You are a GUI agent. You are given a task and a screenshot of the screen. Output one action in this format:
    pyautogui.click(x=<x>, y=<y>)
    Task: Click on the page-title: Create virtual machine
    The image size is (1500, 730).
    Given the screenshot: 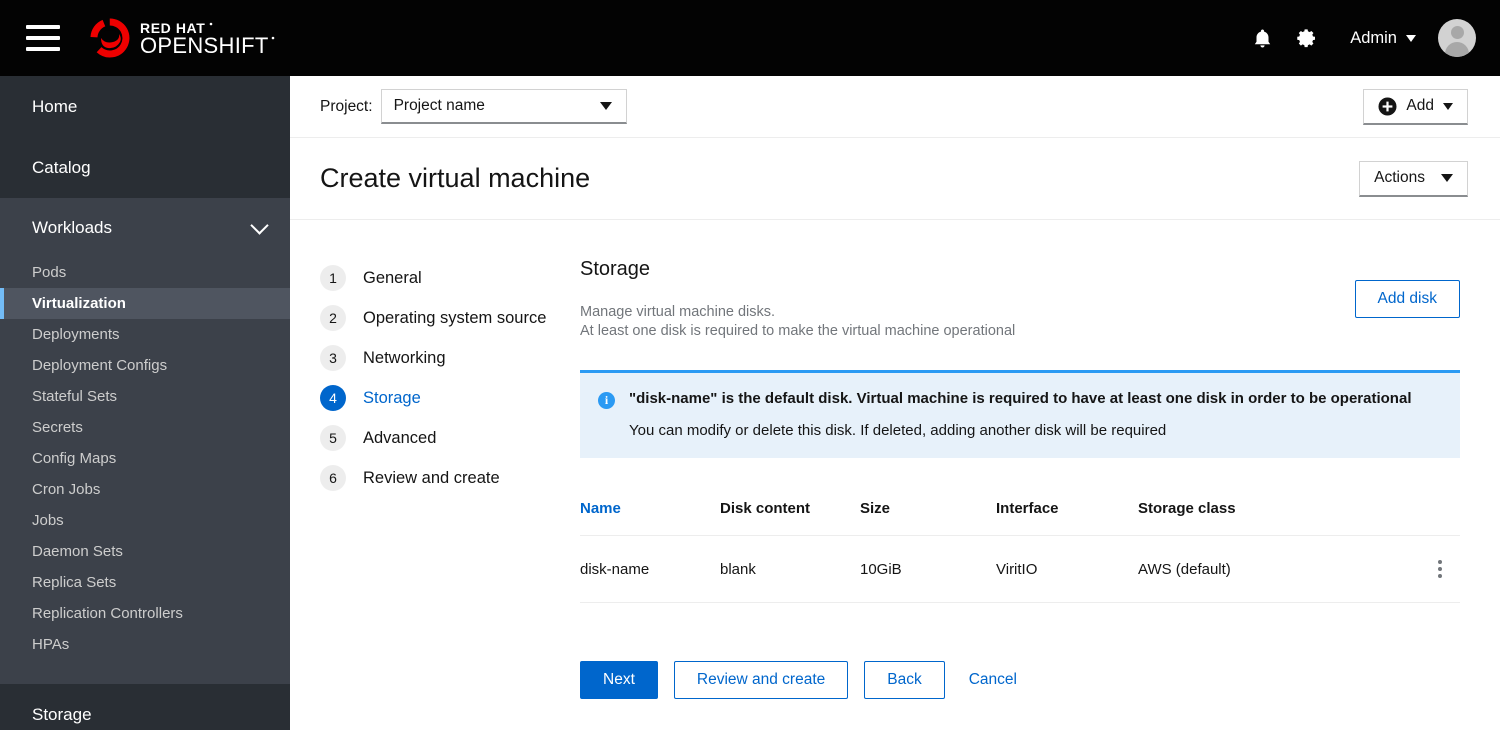 What is the action you would take?
    pyautogui.click(x=455, y=178)
    